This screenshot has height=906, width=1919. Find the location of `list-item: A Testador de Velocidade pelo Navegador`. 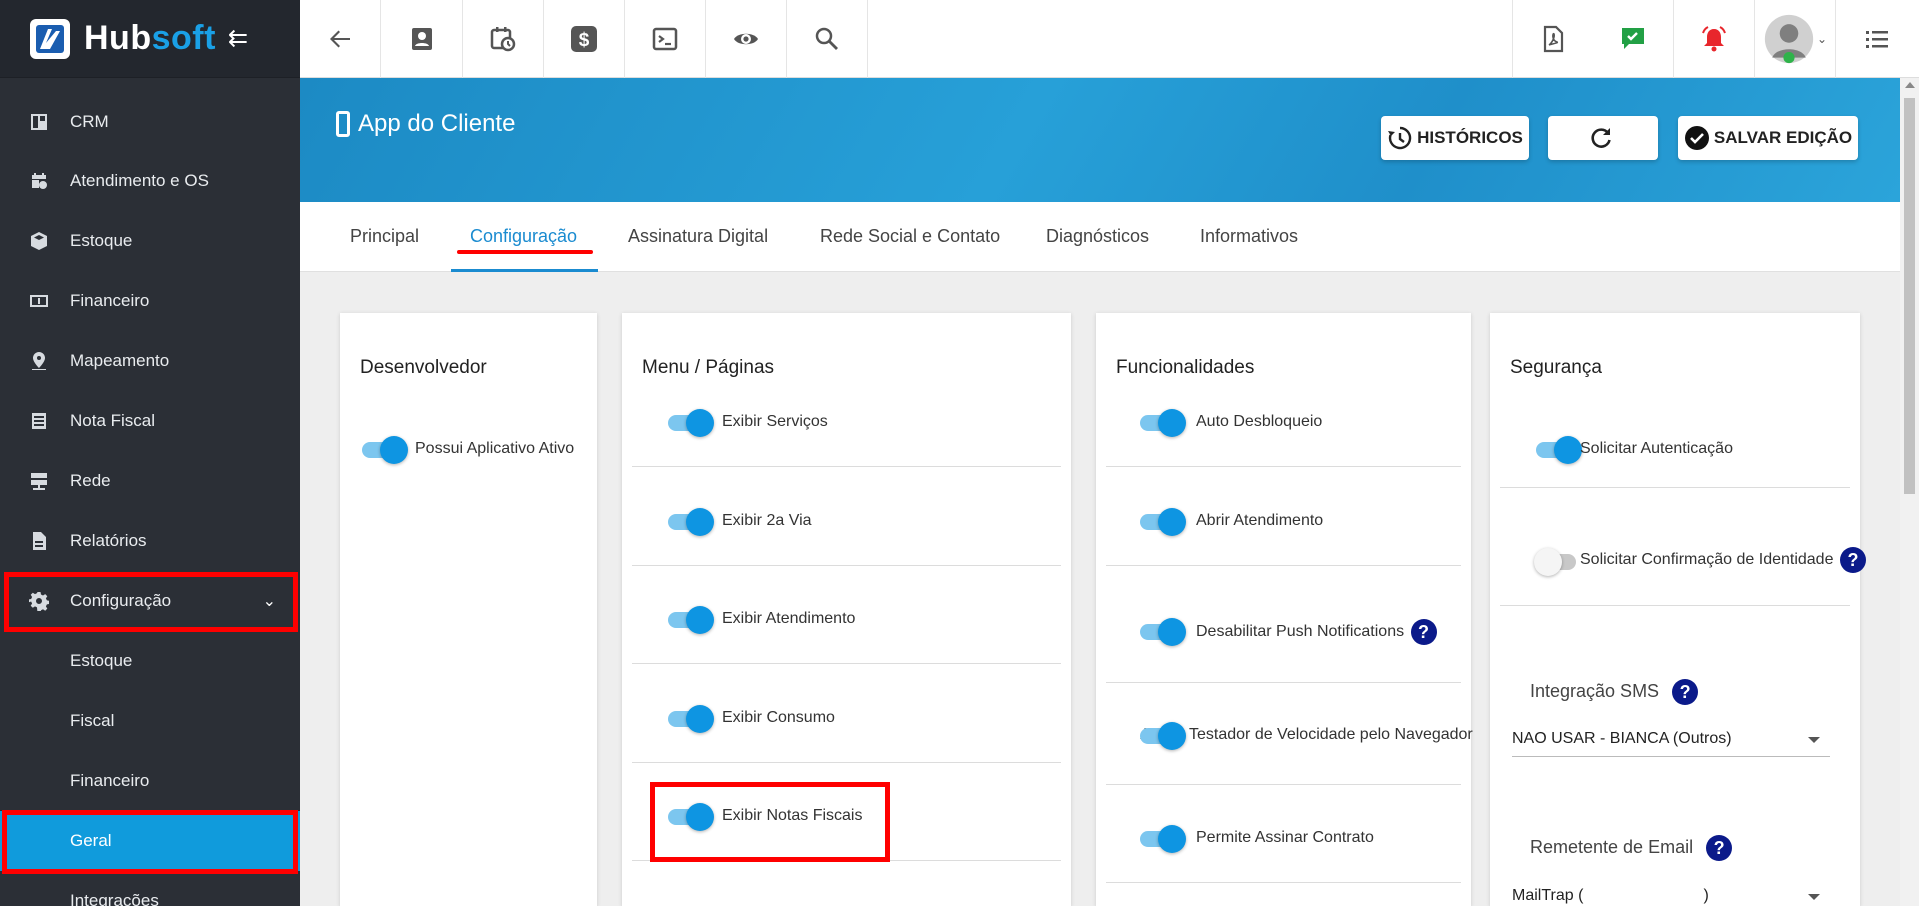

list-item: A Testador de Velocidade pelo Navegador is located at coordinates (1289, 734).